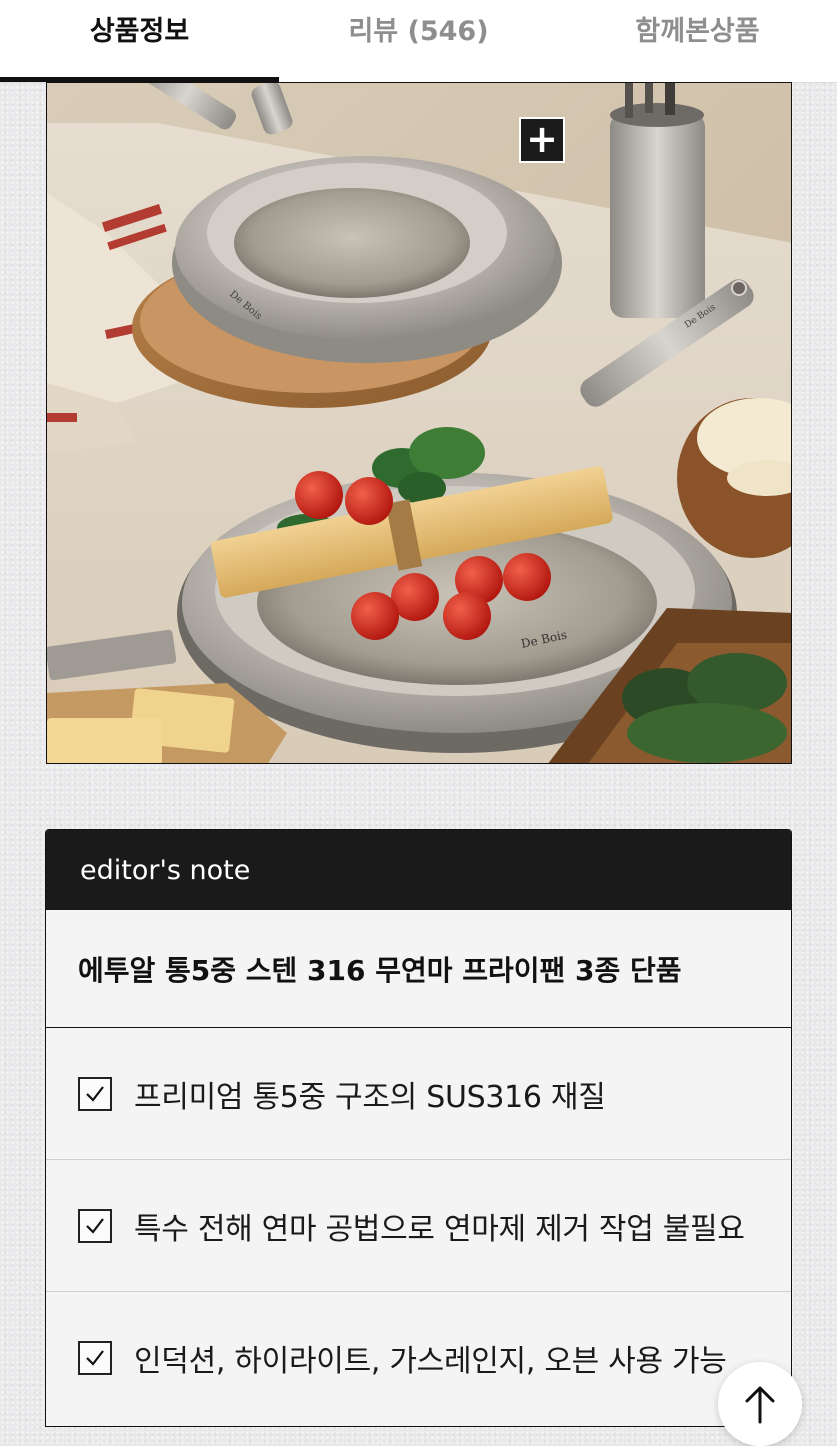 This screenshot has height=1446, width=837. What do you see at coordinates (418, 969) in the screenshot?
I see `product-title: 에투알 통5중 스텐 316 무연마 프라이팬 3종 단품` at bounding box center [418, 969].